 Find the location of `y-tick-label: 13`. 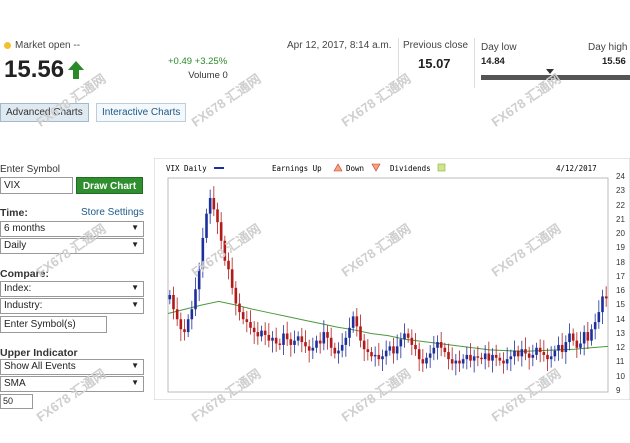

y-tick-label: 13 is located at coordinates (620, 333).